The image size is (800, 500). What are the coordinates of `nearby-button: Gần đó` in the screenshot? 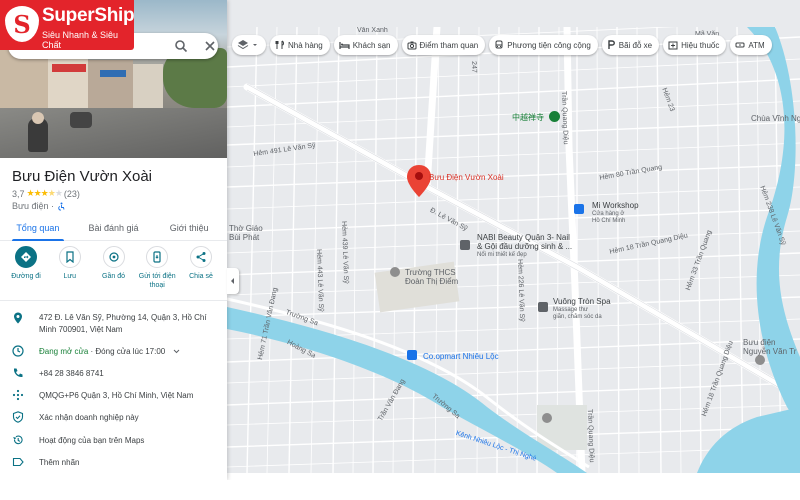 It's located at (114, 271).